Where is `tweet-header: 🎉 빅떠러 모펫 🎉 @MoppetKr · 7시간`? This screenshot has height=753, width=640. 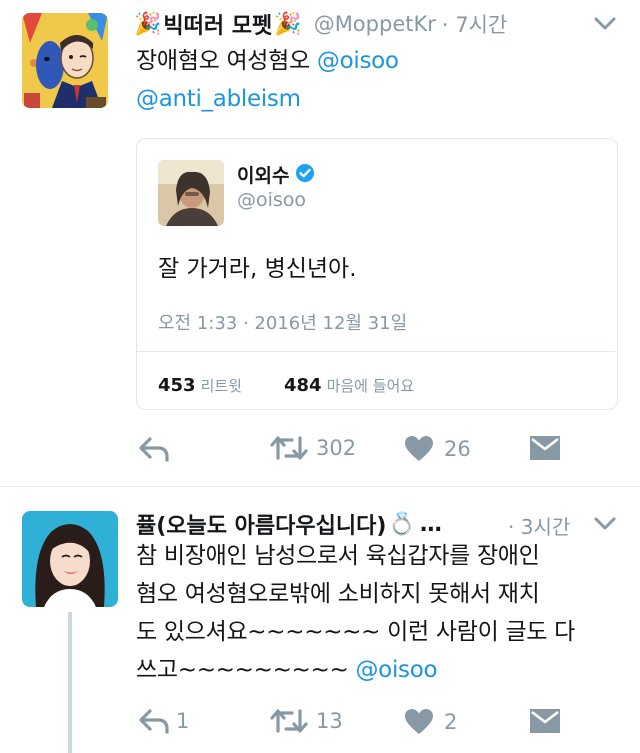
tweet-header: 🎉 빅떠러 모펫 🎉 @MoppetKr · 7시간 is located at coordinates (320, 24).